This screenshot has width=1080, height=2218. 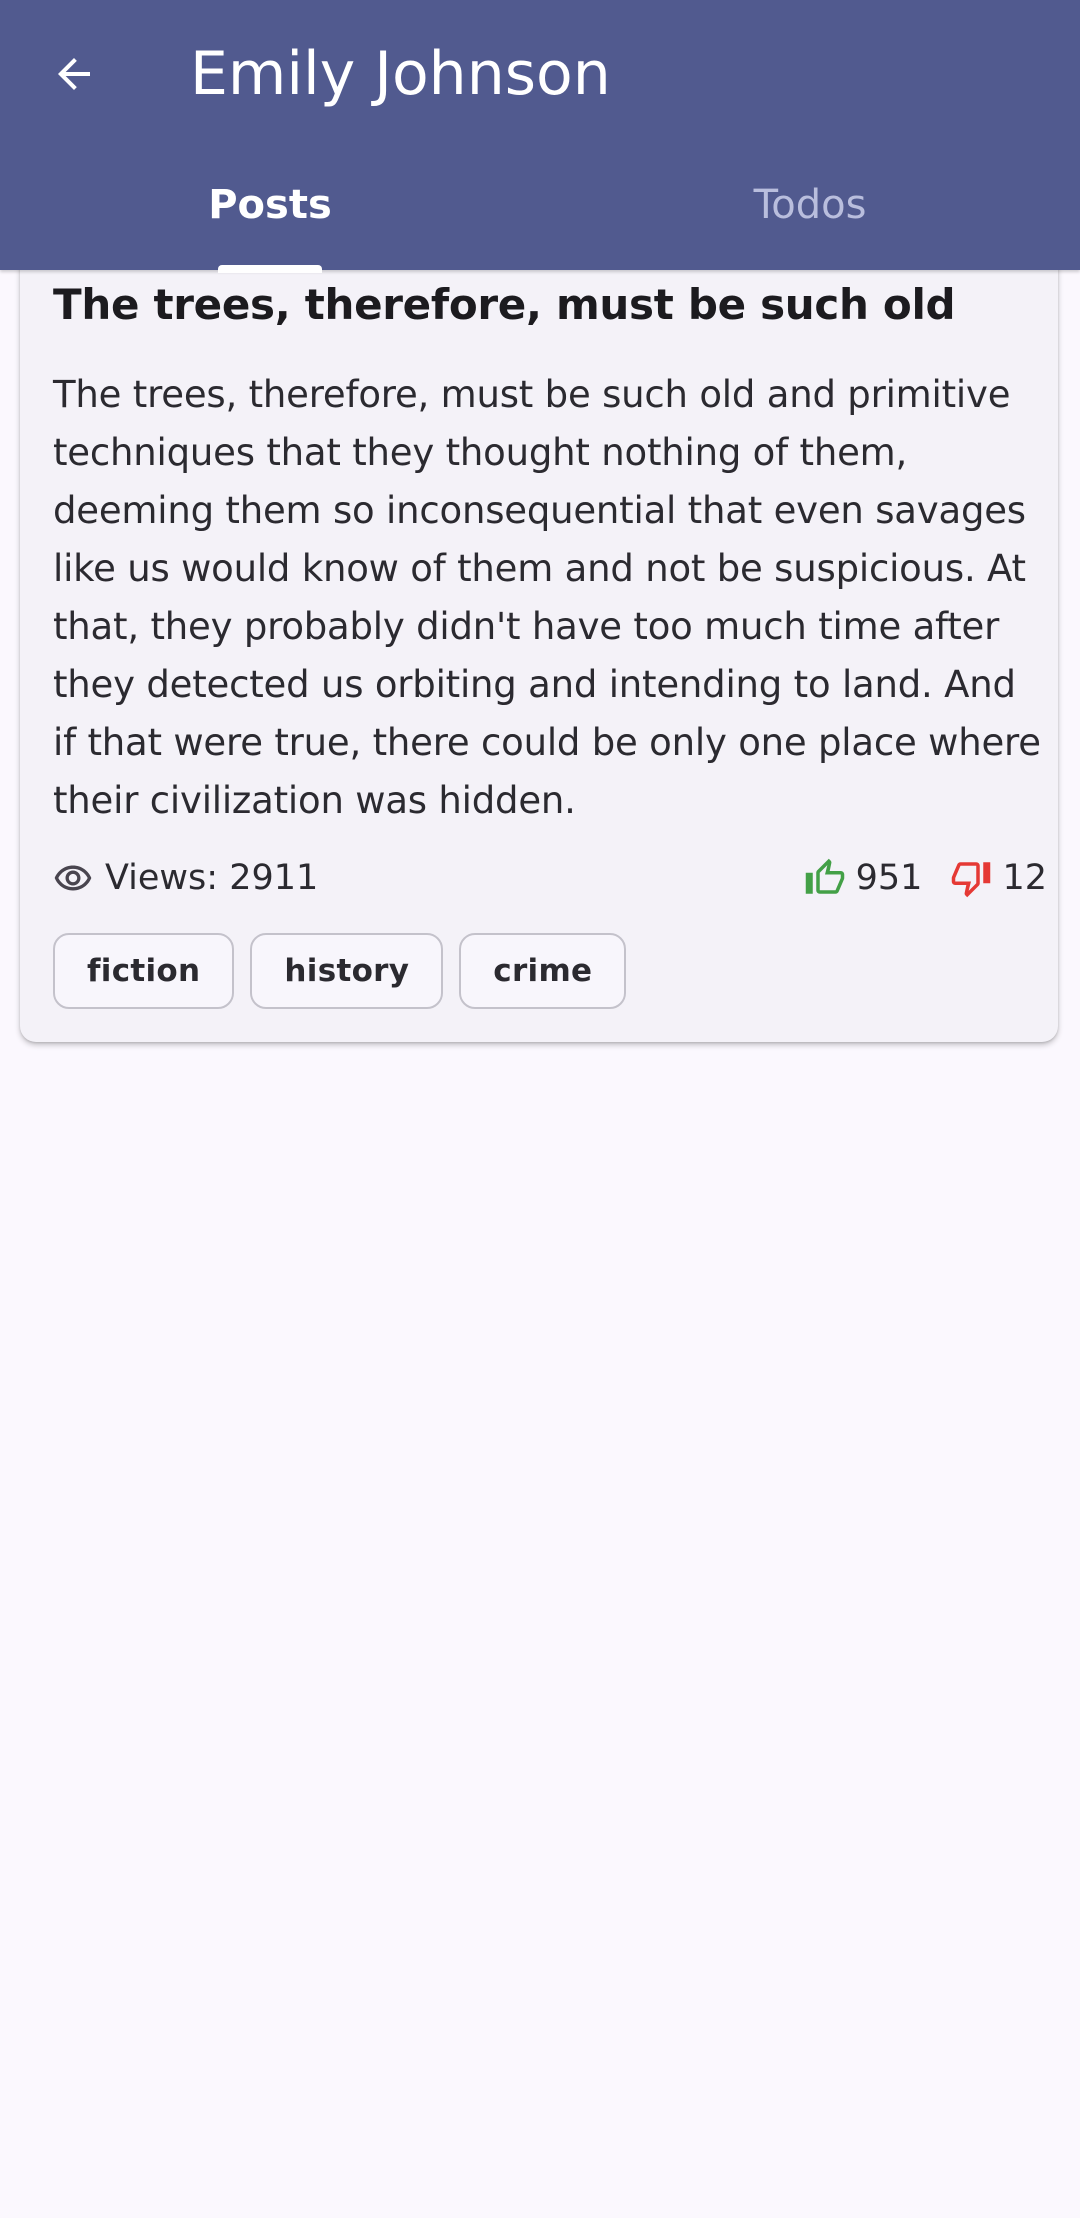 I want to click on views-info: Views: 2911, so click(x=185, y=878).